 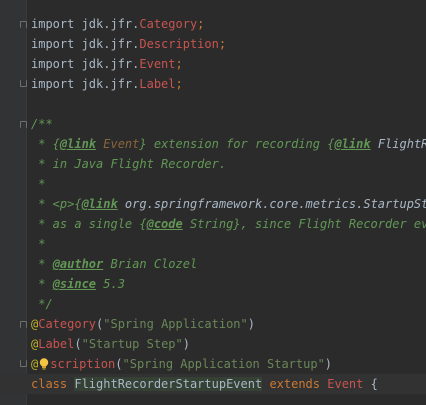 What do you see at coordinates (295, 384) in the screenshot?
I see `keyword-extends: extends` at bounding box center [295, 384].